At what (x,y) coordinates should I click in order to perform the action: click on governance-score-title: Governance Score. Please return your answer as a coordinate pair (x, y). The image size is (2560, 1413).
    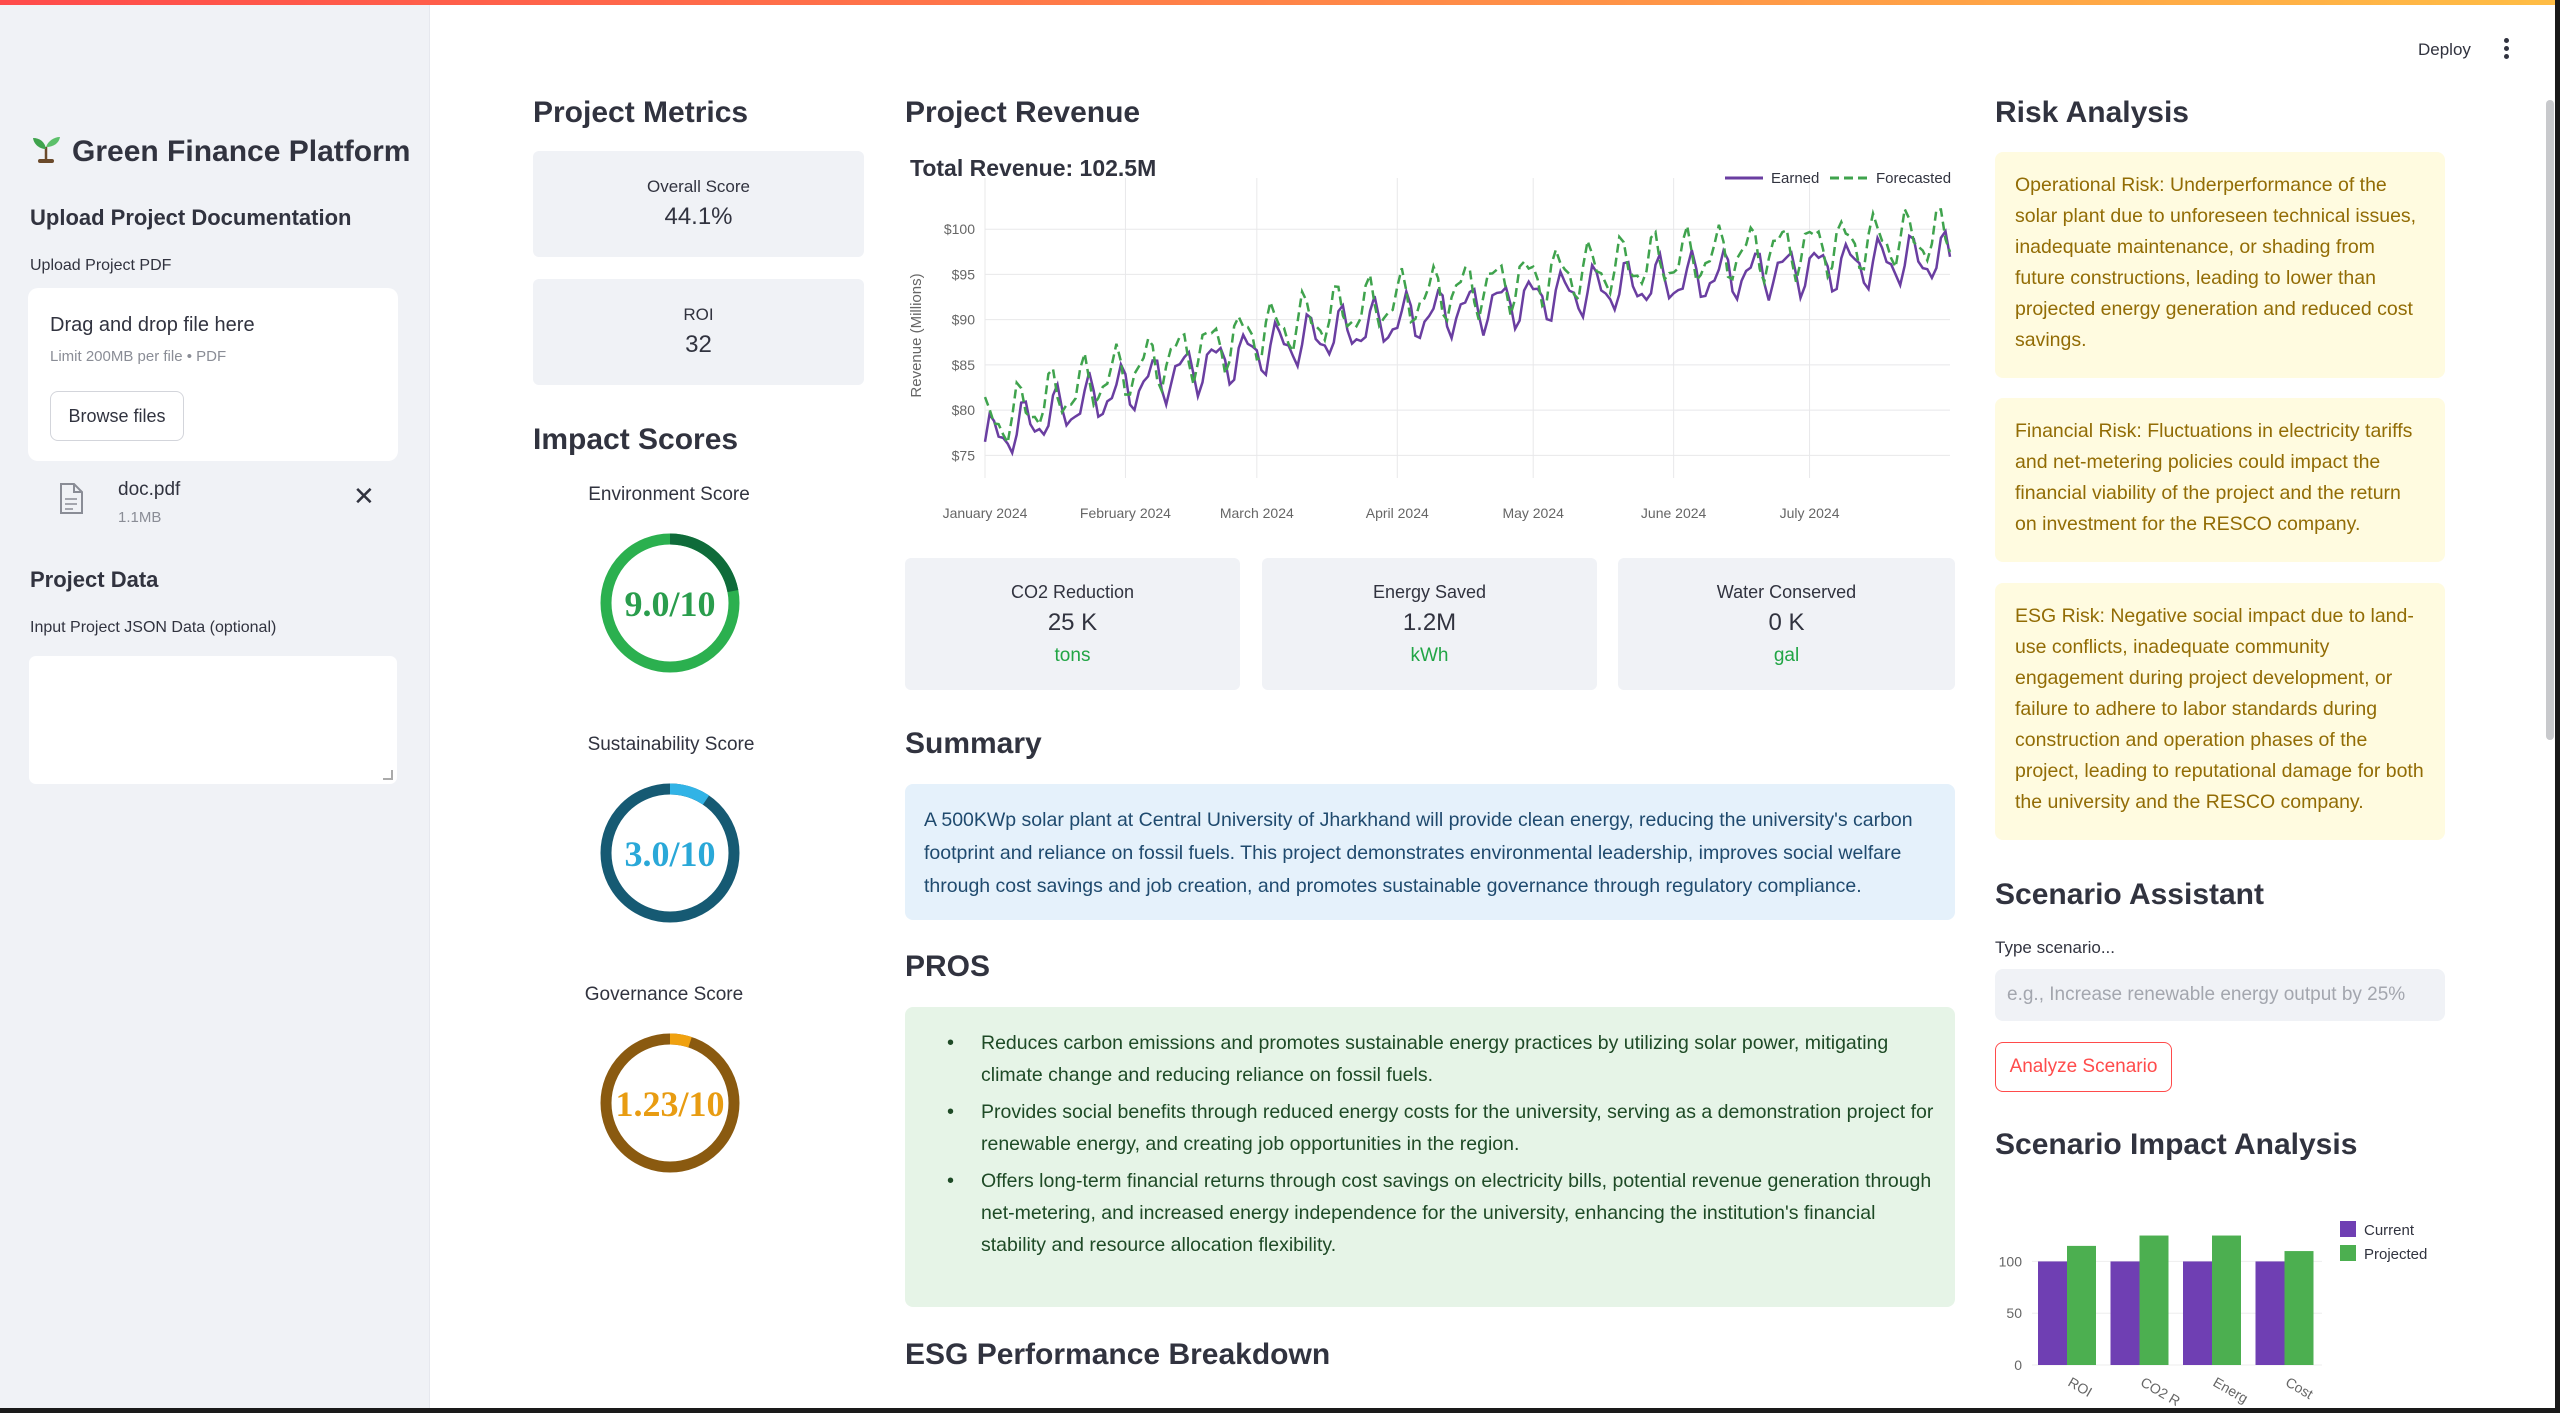
    Looking at the image, I should click on (664, 994).